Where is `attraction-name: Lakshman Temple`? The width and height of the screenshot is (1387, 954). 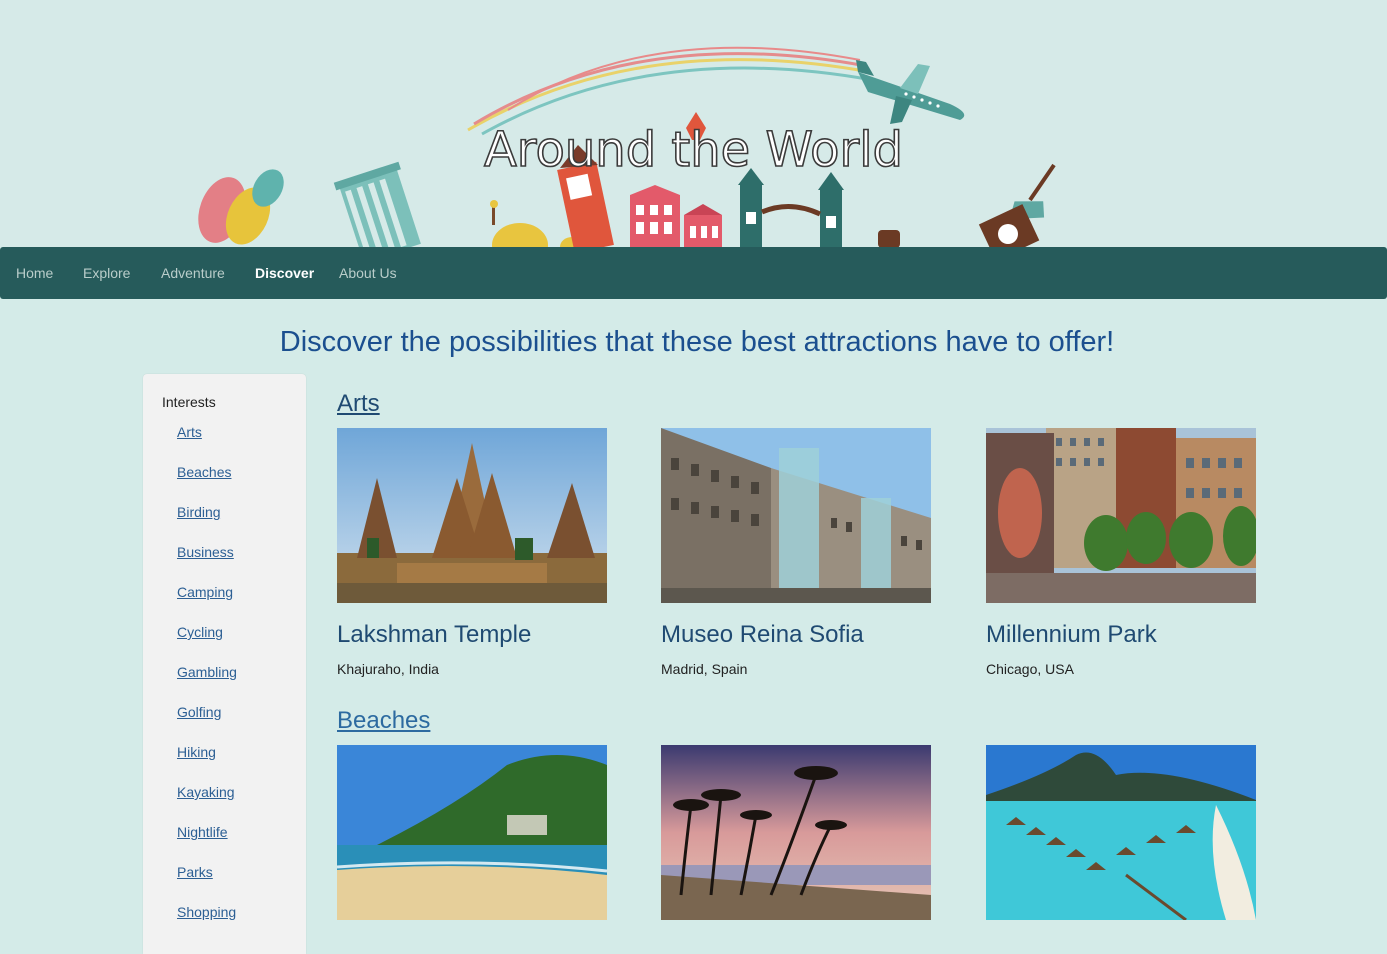
attraction-name: Lakshman Temple is located at coordinates (434, 635).